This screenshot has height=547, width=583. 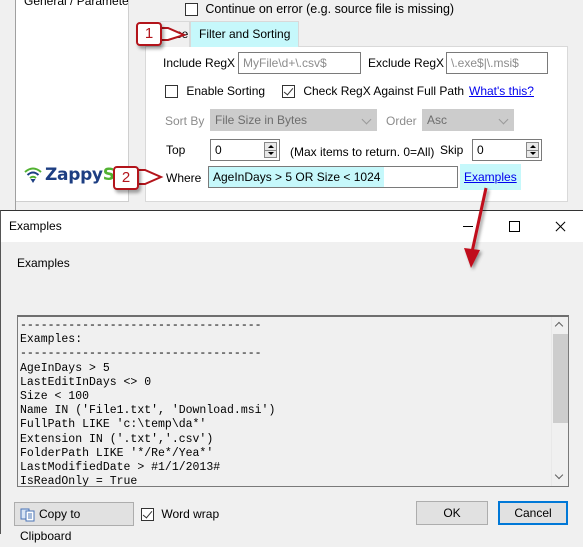 What do you see at coordinates (261, 120) in the screenshot?
I see `sort-by-value: File Size in Bytes` at bounding box center [261, 120].